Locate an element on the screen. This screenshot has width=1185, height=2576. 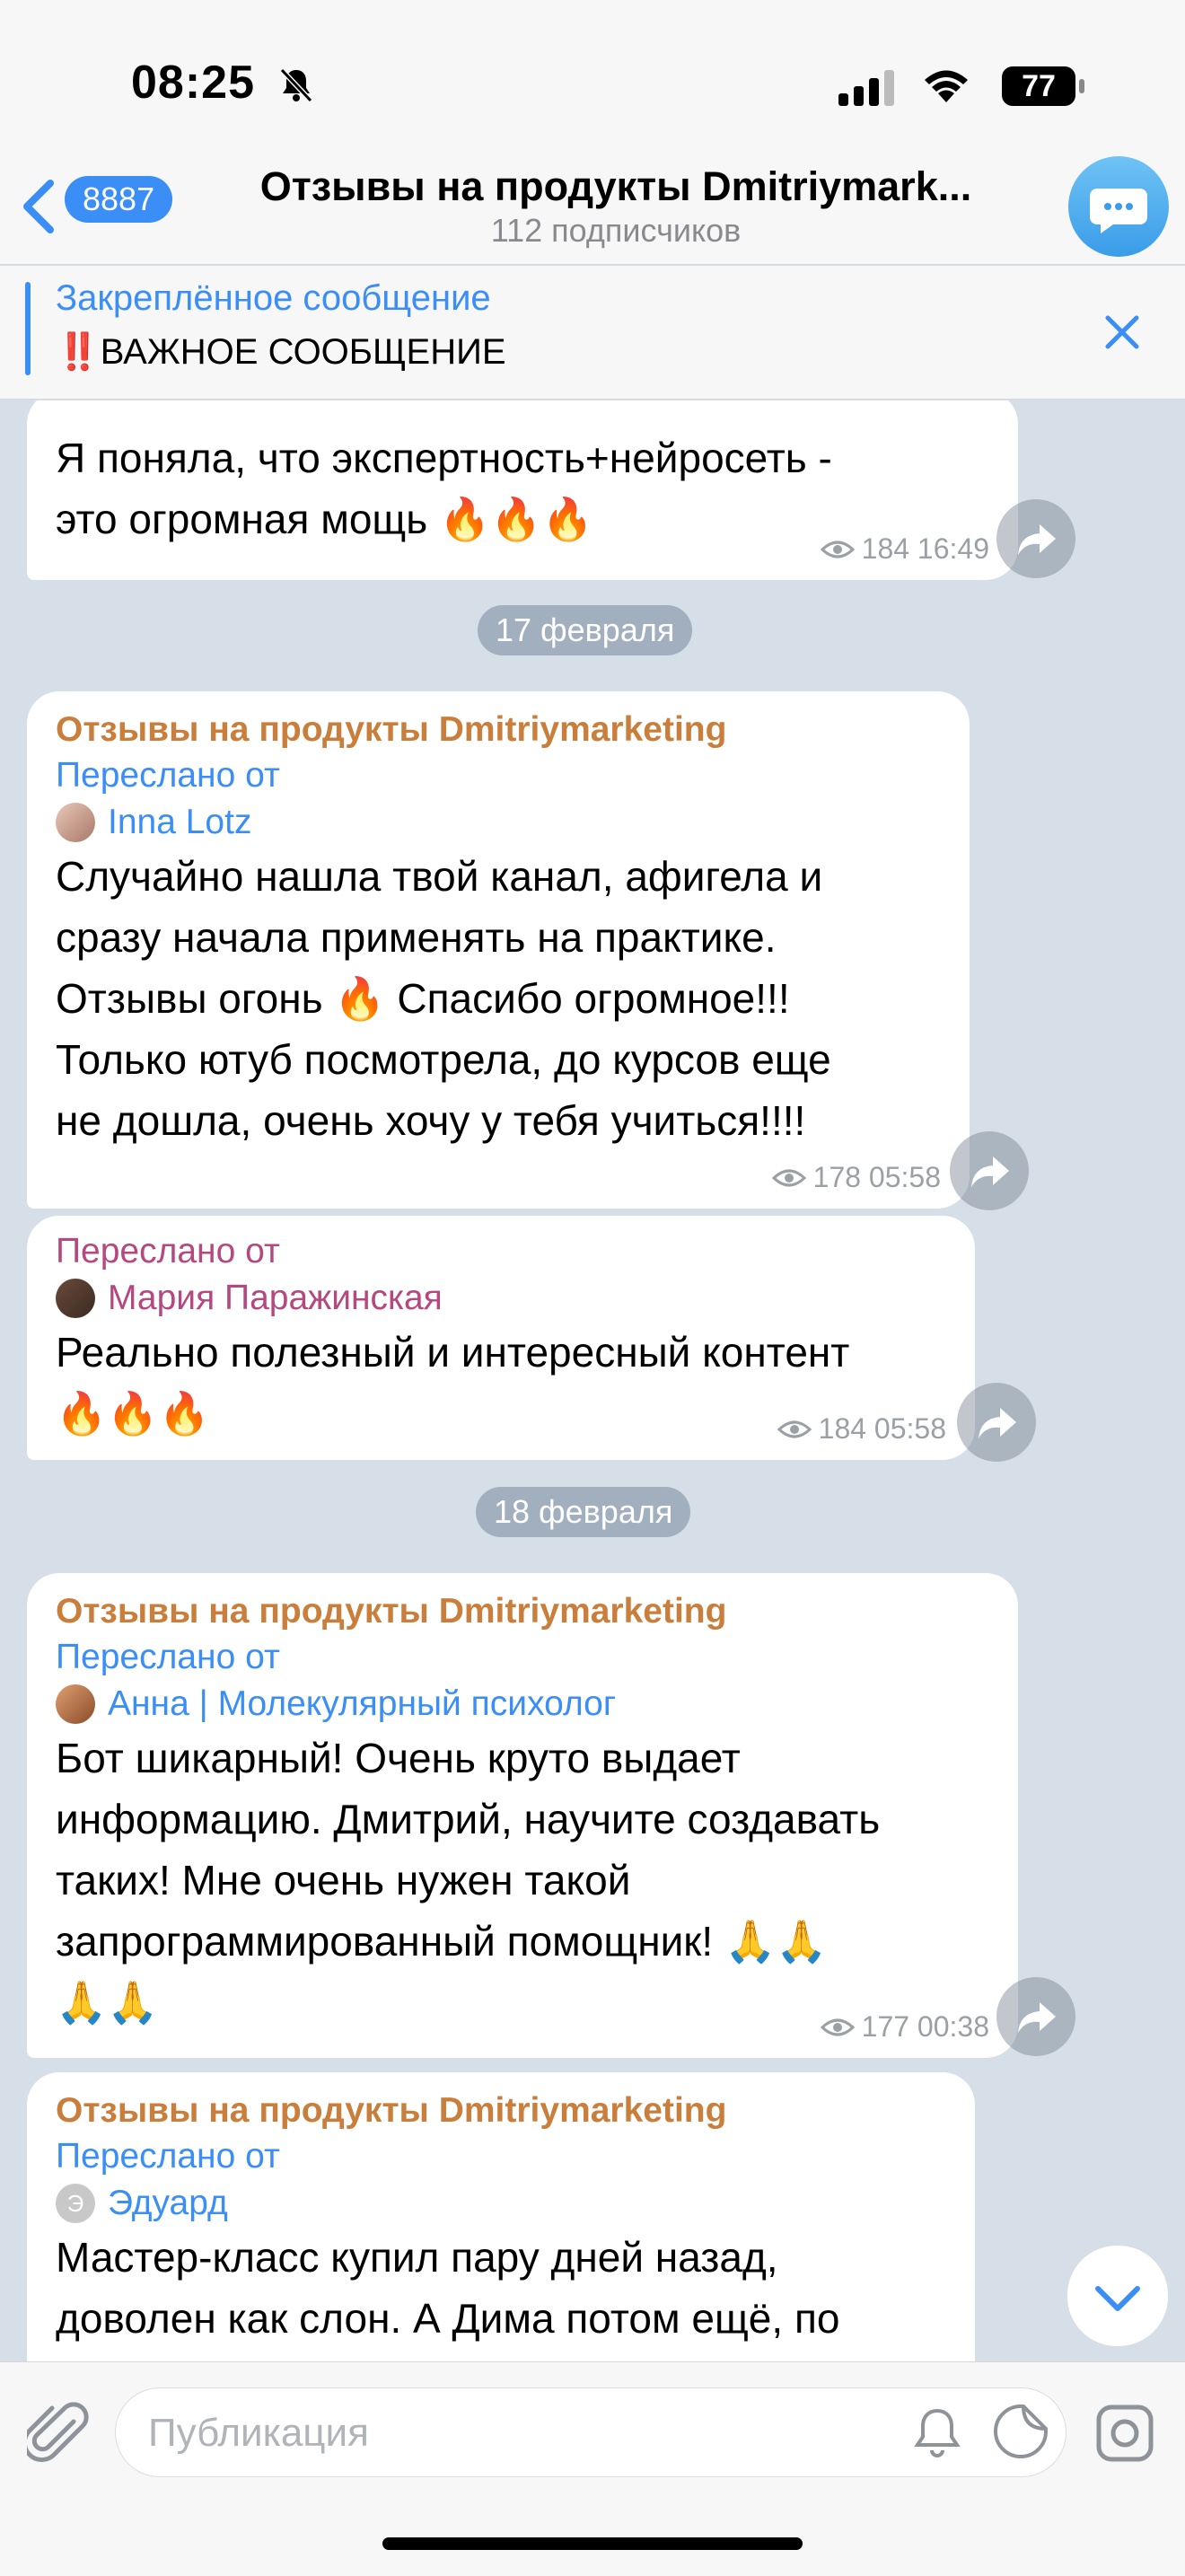
message-text-line: Отзывы огонь 🔥 Спасибо огромное!!! is located at coordinates (423, 998).